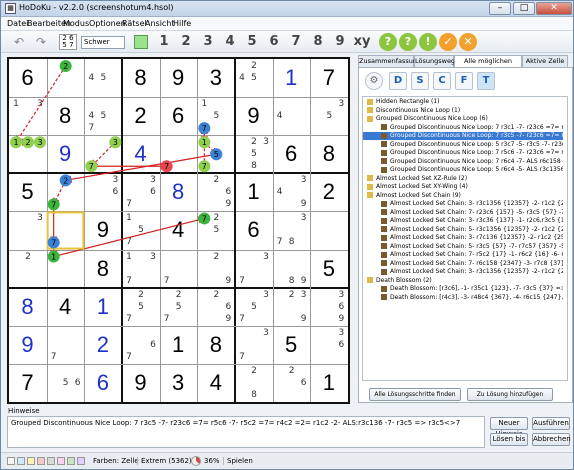 The height and width of the screenshot is (470, 574). Describe the element at coordinates (141, 42) in the screenshot. I see `color-filter-icon` at that location.